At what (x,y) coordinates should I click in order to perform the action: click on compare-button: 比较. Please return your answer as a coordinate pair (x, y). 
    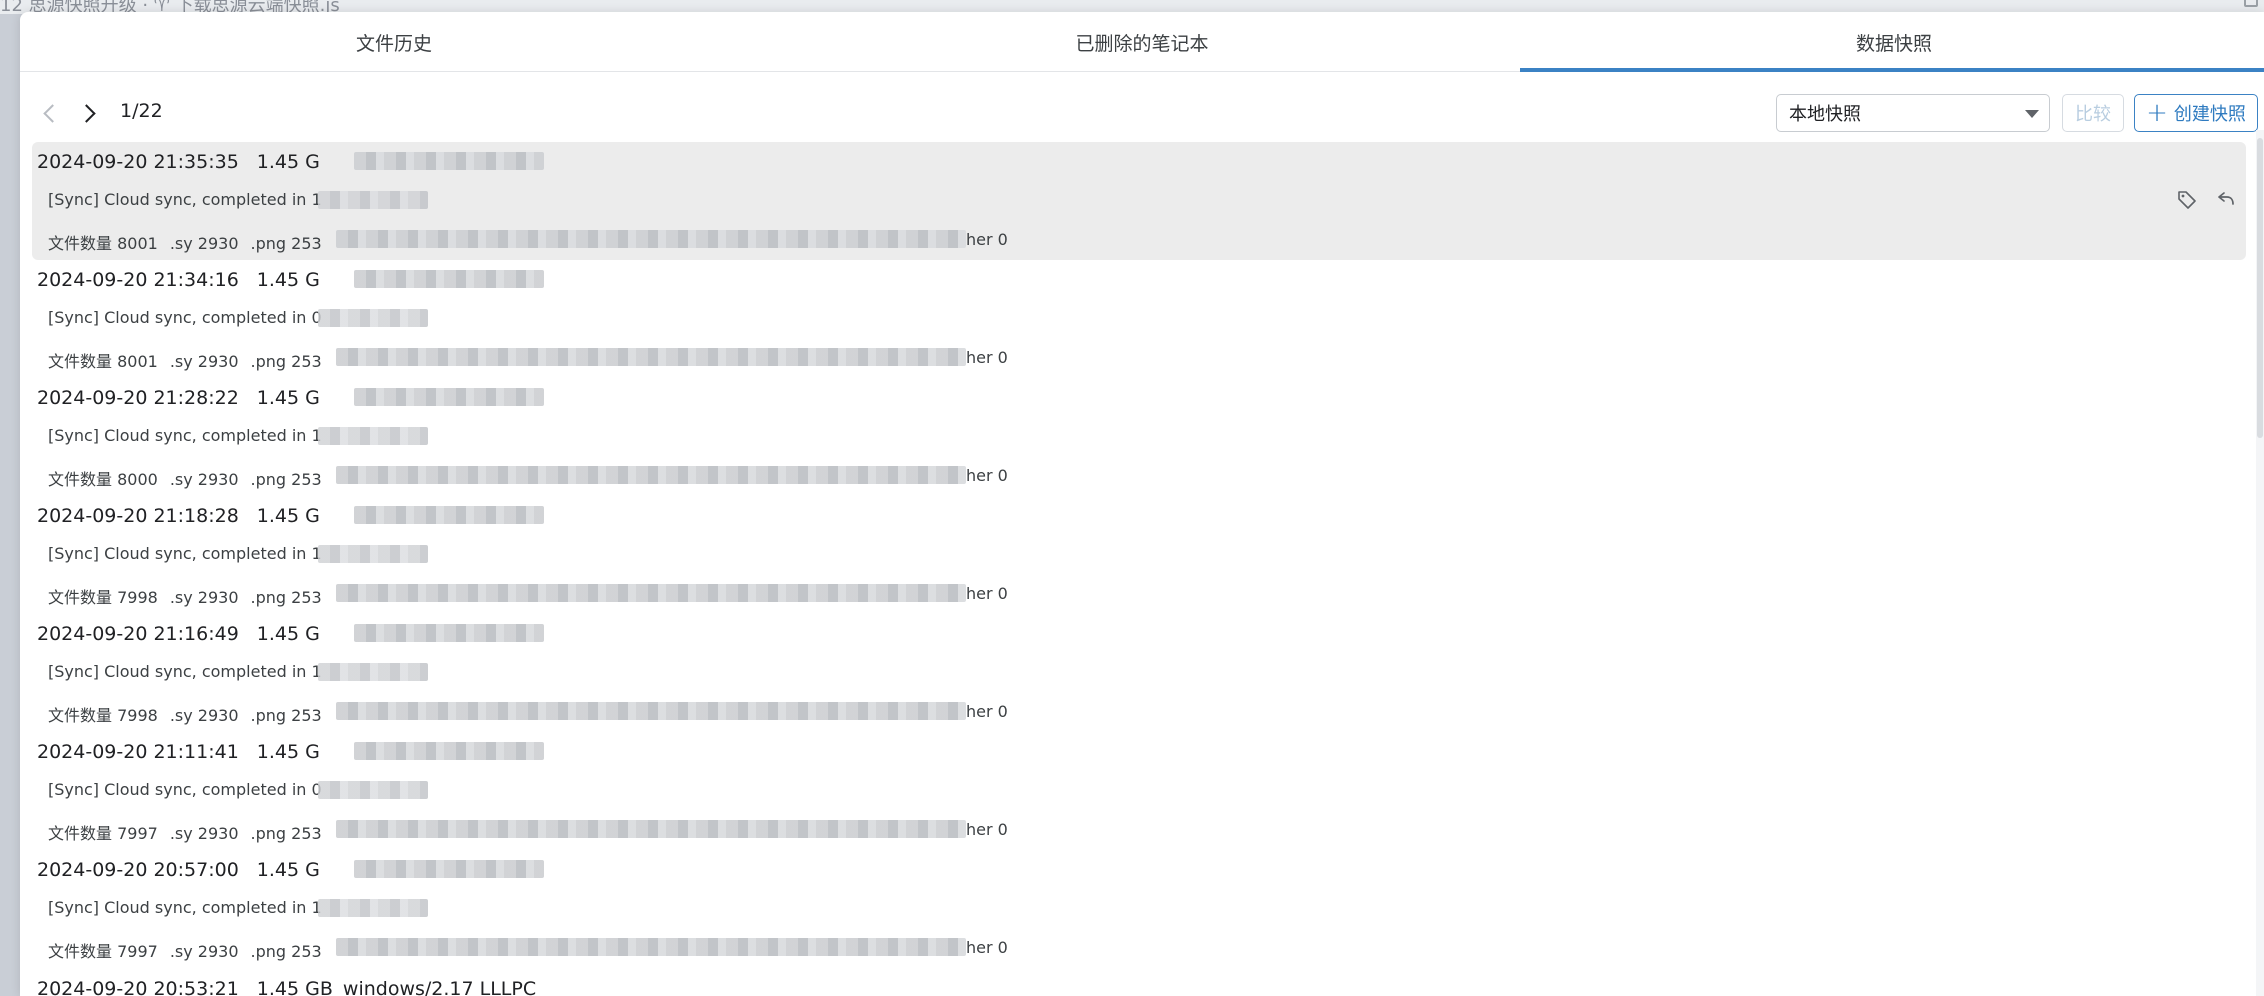
    Looking at the image, I should click on (2093, 113).